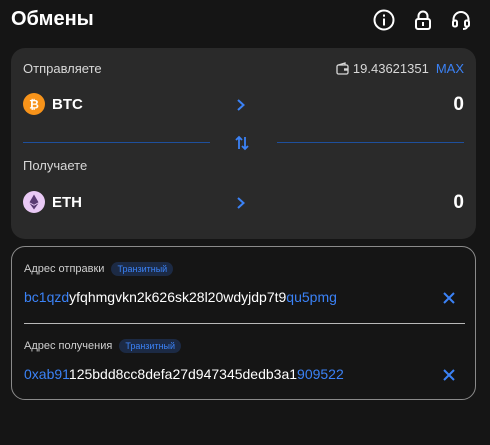 This screenshot has width=490, height=445. I want to click on page-title: Обмены, so click(52, 19).